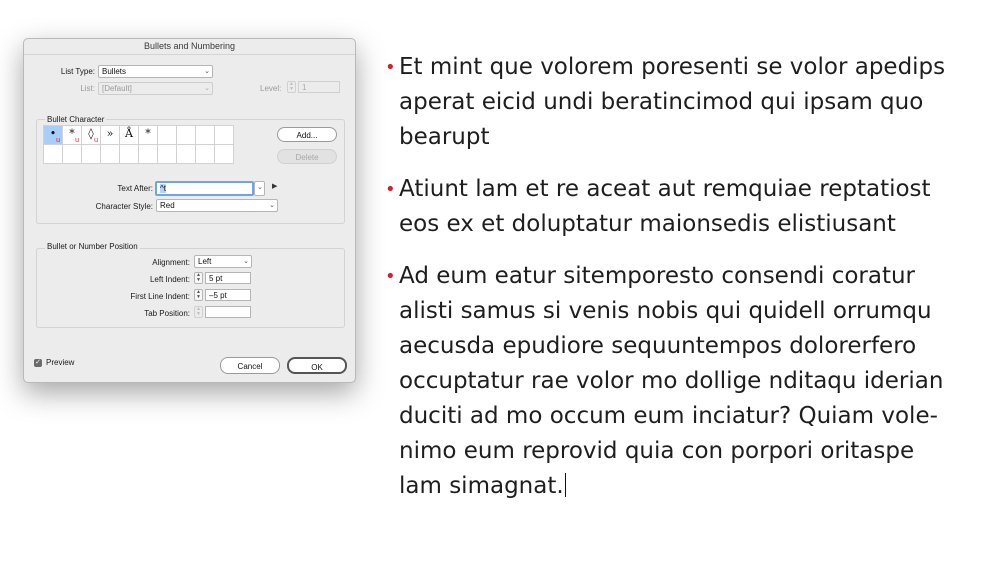  What do you see at coordinates (250, 365) in the screenshot?
I see `cancel-button: Cancel` at bounding box center [250, 365].